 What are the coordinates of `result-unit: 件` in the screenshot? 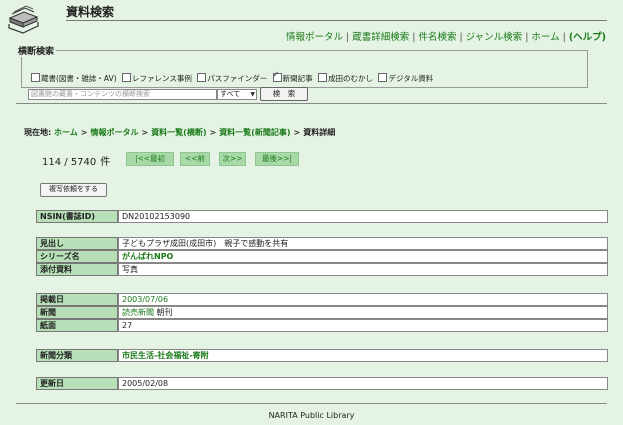 It's located at (105, 162).